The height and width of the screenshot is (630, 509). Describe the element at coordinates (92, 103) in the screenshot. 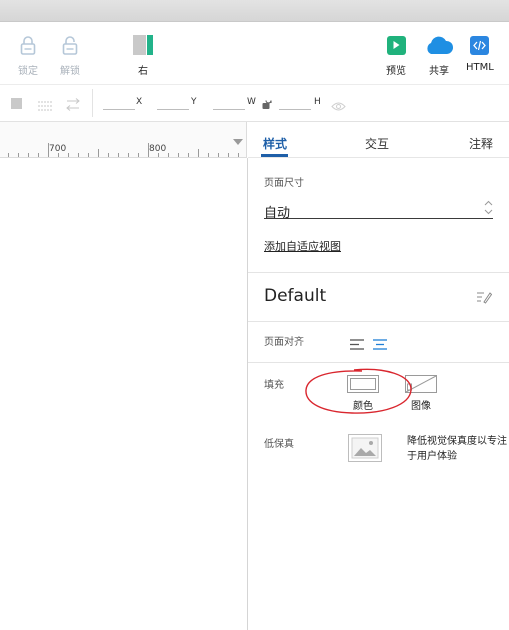

I see `toolbar-divider` at that location.